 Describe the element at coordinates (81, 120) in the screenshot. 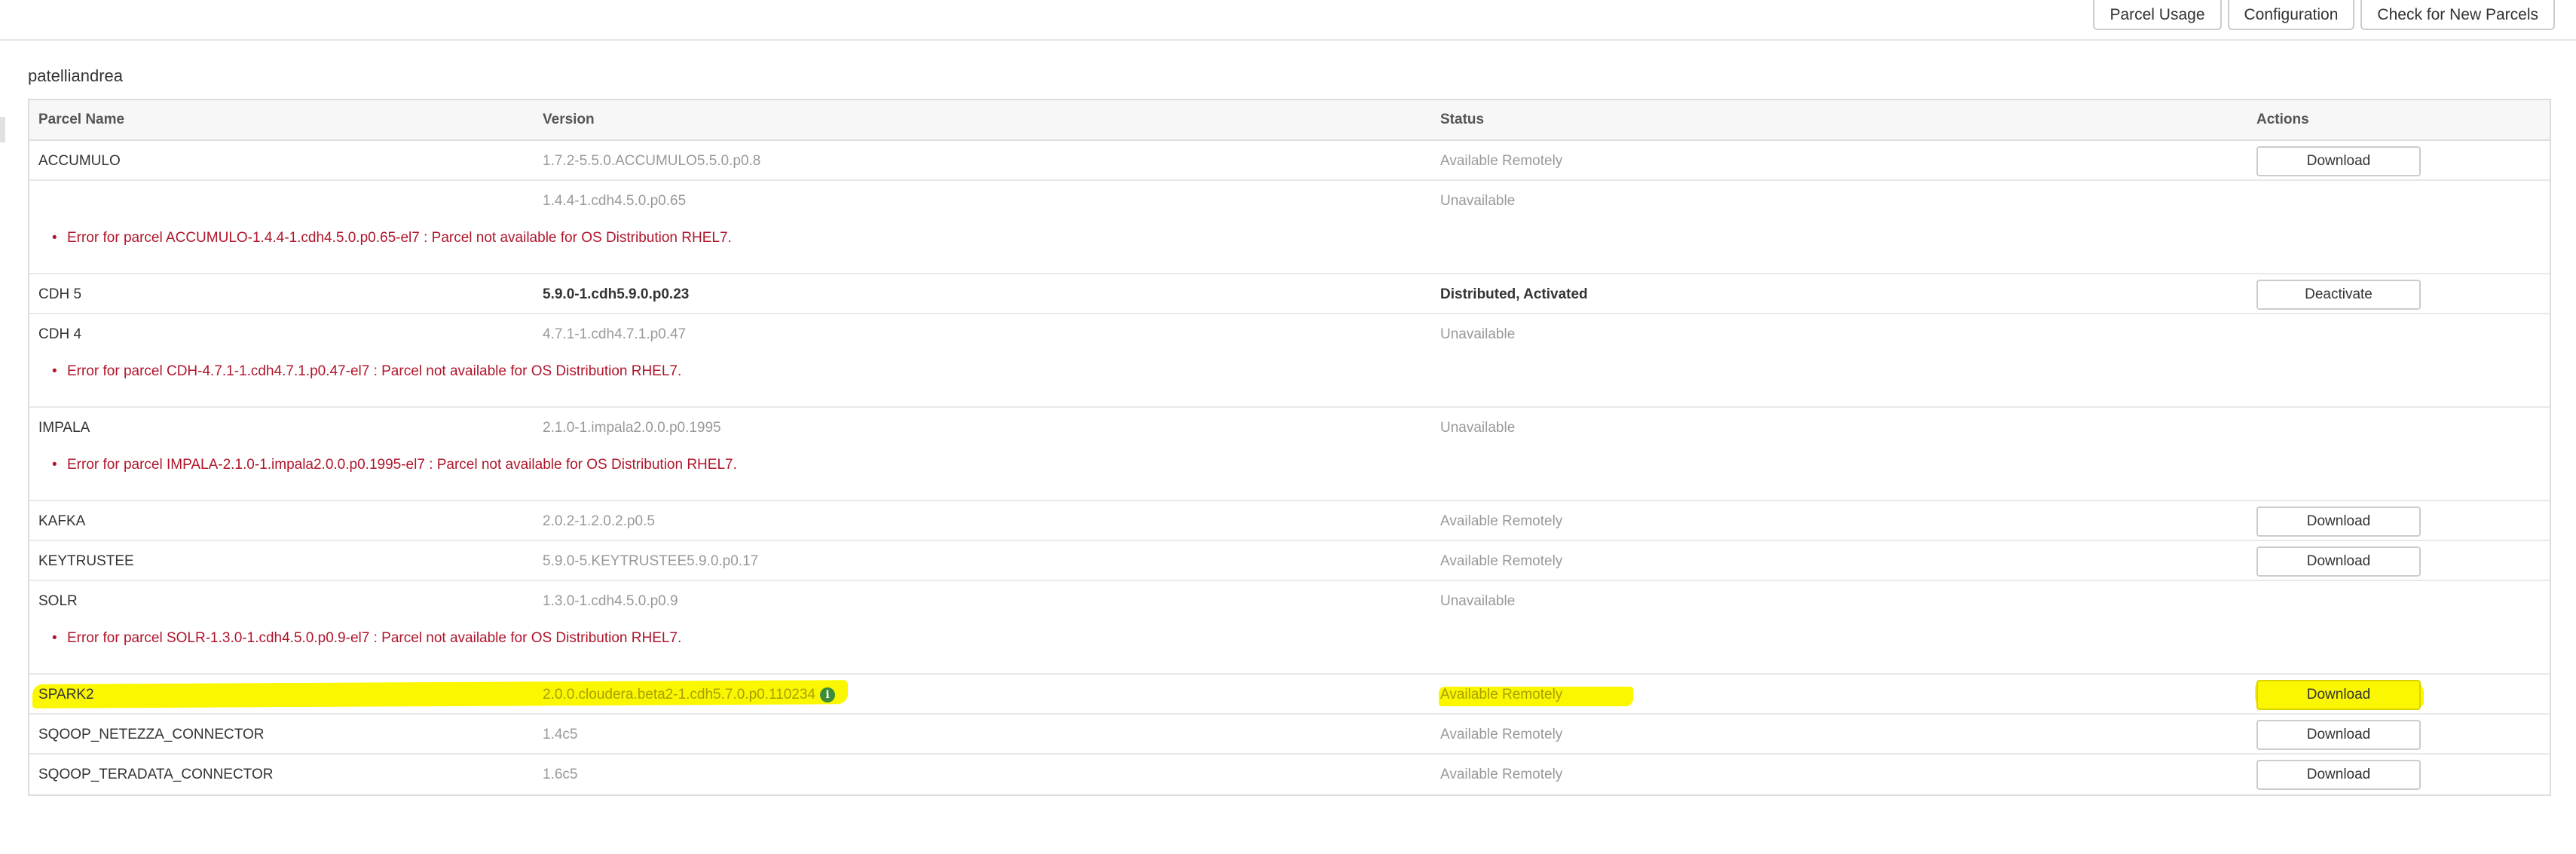

I see `header-parcel-name: Parcel Name` at that location.